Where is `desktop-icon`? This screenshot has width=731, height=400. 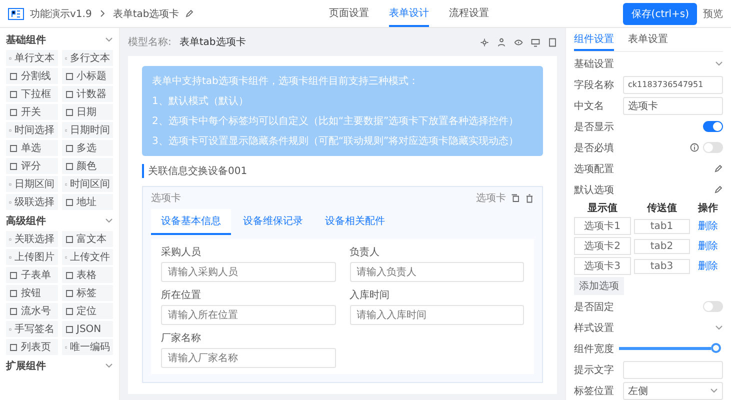 desktop-icon is located at coordinates (535, 42).